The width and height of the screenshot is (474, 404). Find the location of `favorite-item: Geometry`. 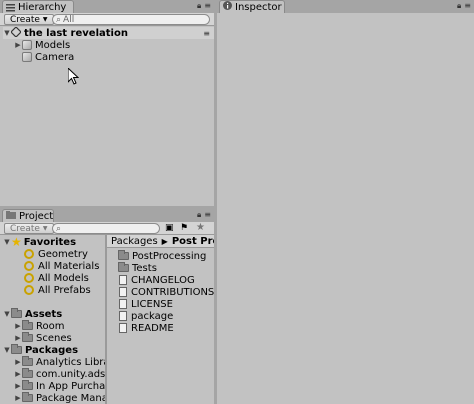

favorite-item: Geometry is located at coordinates (56, 254).